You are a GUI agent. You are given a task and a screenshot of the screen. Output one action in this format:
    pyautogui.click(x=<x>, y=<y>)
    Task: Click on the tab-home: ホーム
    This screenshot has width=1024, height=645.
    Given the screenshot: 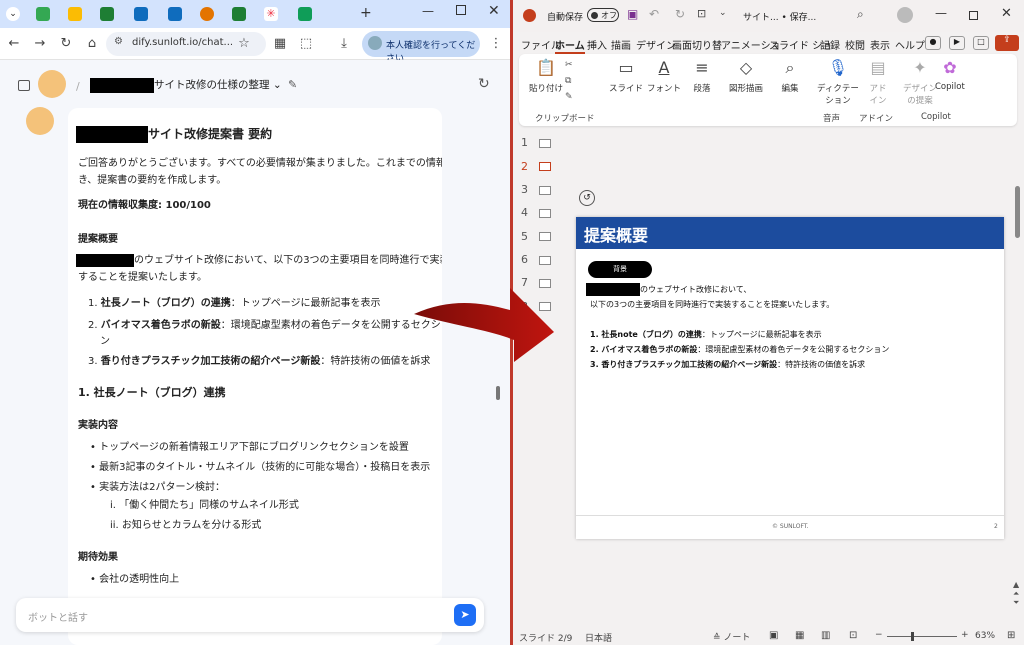 What is the action you would take?
    pyautogui.click(x=570, y=45)
    